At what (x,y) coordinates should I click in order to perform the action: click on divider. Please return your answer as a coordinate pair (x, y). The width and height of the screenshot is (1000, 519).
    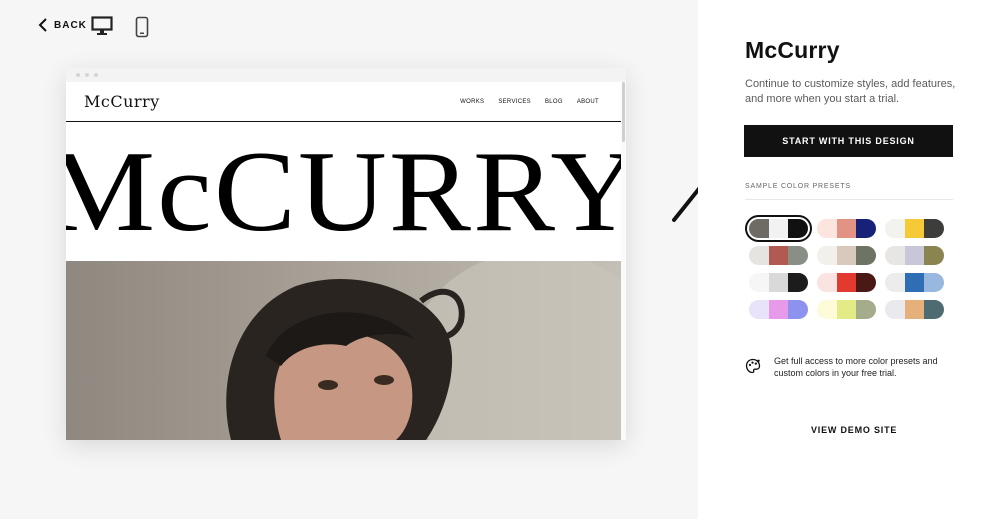
    Looking at the image, I should click on (849, 199).